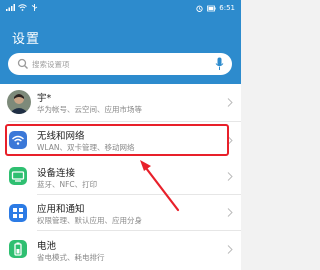 This screenshot has height=270, width=320. Describe the element at coordinates (120, 176) in the screenshot. I see `settings-item-device-connection: 设备连接 蓝牙、NFC、打印` at that location.